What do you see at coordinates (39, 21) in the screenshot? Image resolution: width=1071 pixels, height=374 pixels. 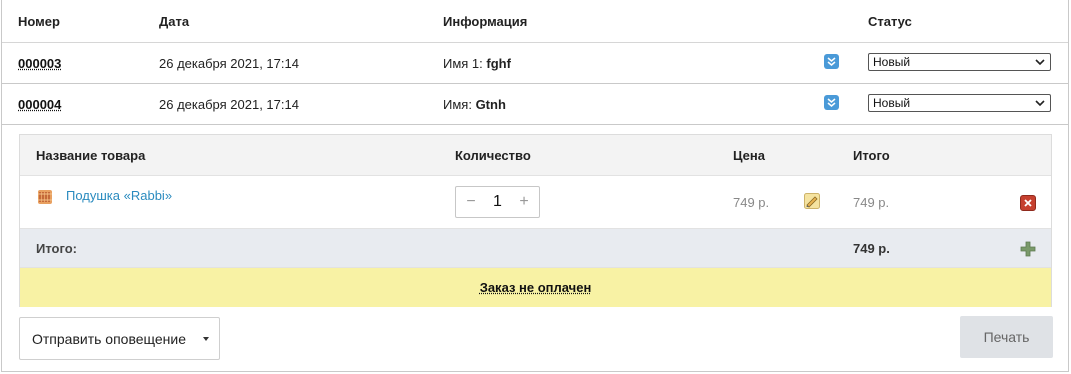 I see `column-header-number: Номер` at bounding box center [39, 21].